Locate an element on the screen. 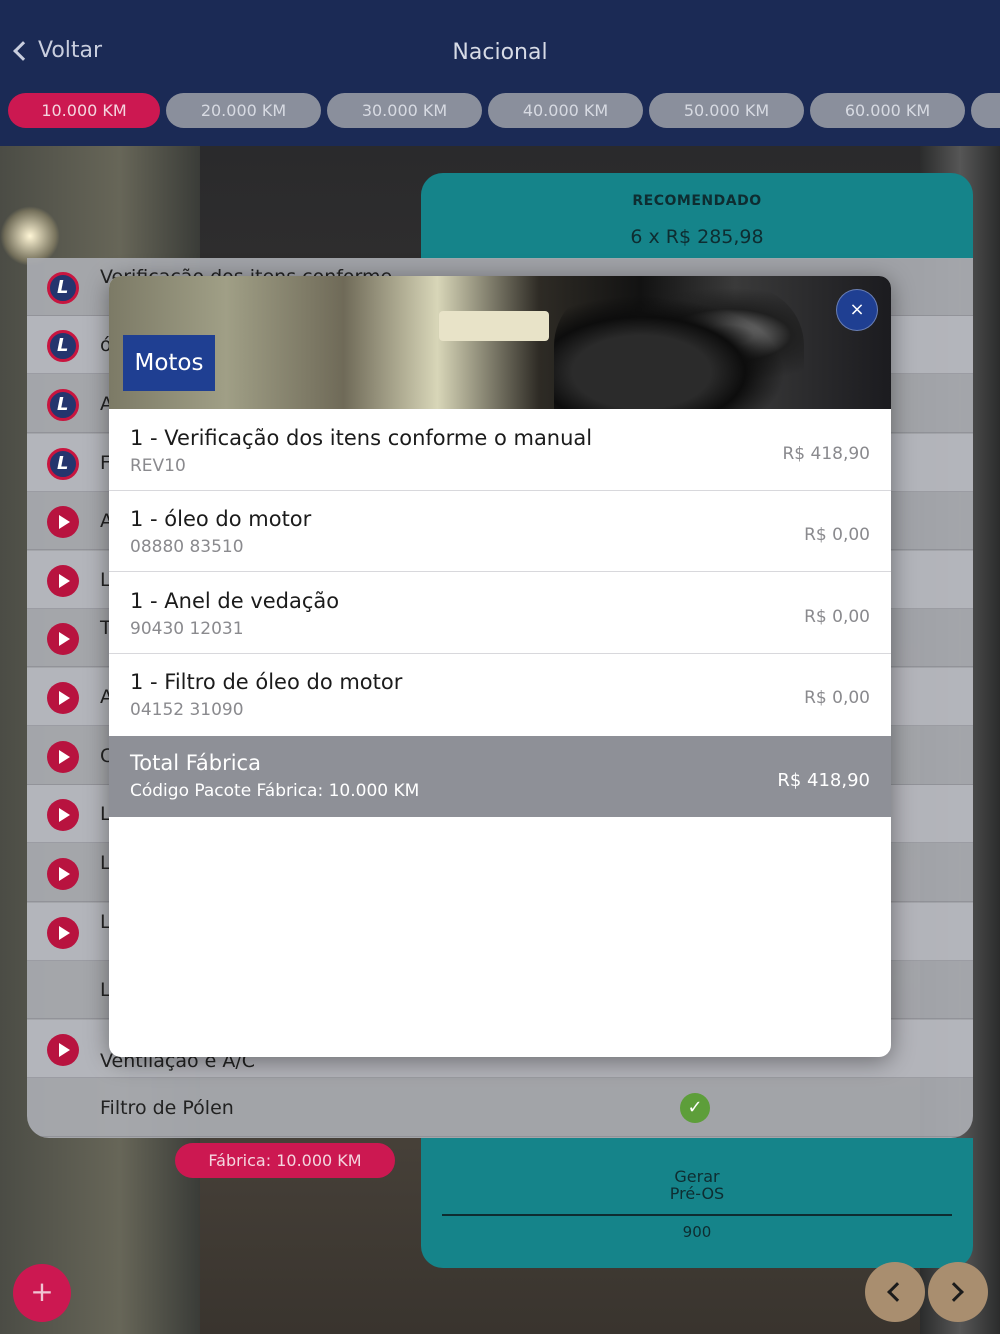 The height and width of the screenshot is (1334, 1000). chevron-right-icon is located at coordinates (954, 1292).